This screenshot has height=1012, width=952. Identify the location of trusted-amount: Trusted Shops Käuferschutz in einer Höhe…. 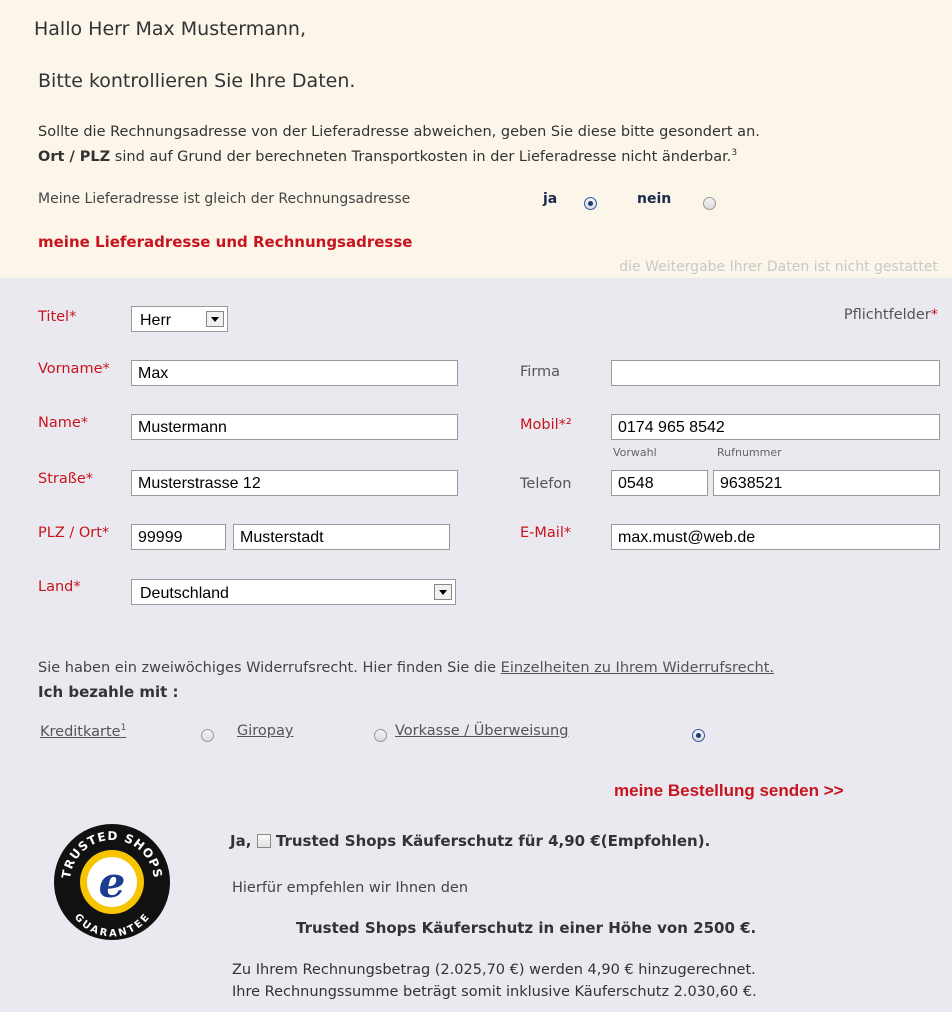
(526, 928).